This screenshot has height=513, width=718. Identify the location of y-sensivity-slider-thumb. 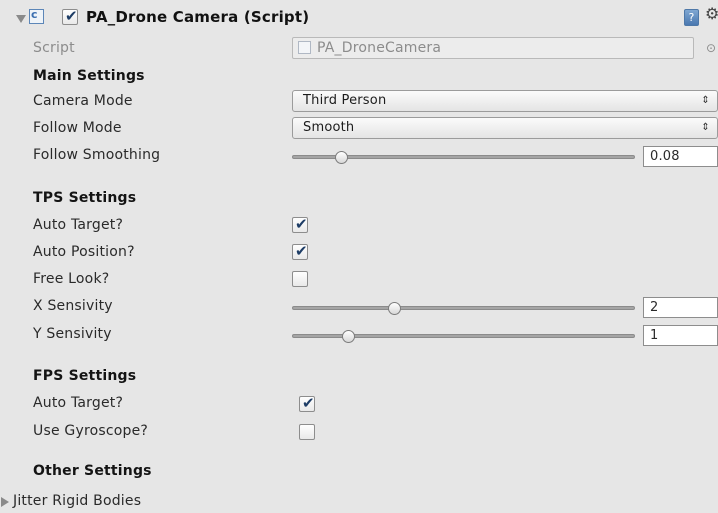
(348, 336).